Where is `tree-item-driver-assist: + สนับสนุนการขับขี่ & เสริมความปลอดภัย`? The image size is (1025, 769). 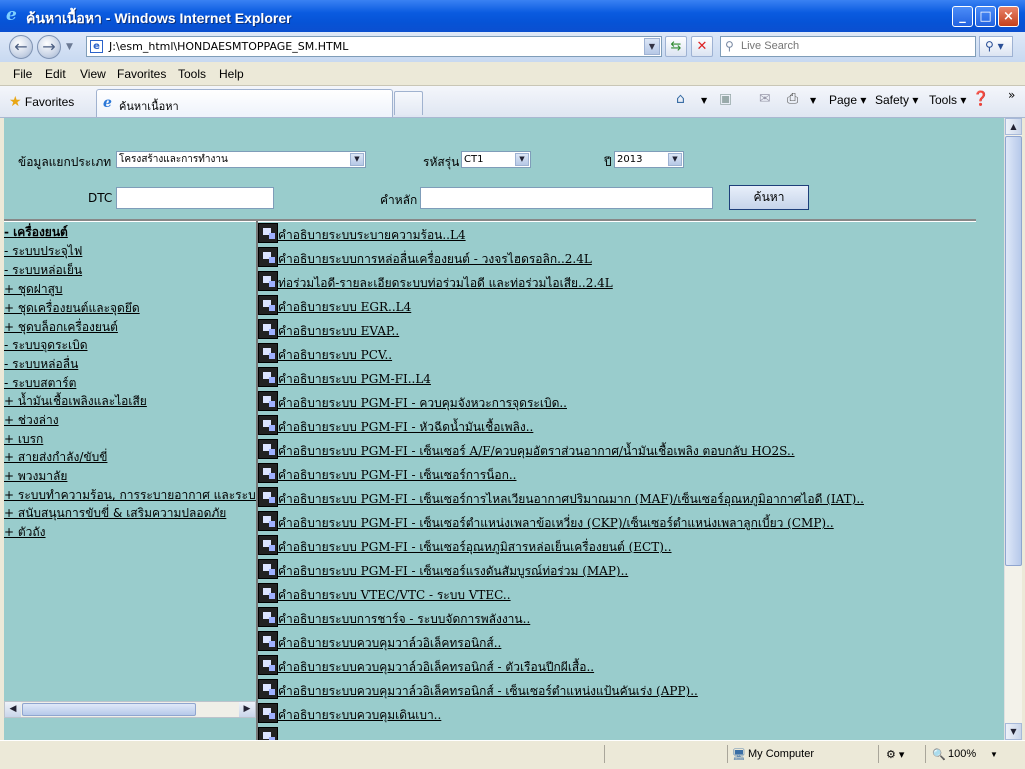
tree-item-driver-assist: + สนับสนุนการขับขี่ & เสริมความปลอดภัย is located at coordinates (115, 513).